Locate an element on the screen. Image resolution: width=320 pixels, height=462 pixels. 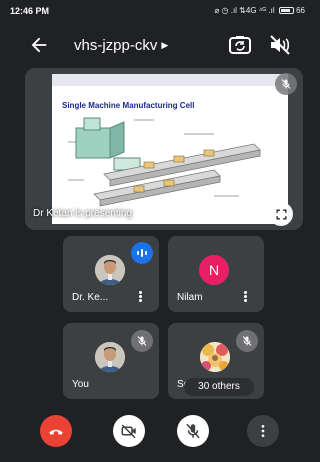
meeting-title: vhs-jzpp-ckv ▶ is located at coordinates (121, 45).